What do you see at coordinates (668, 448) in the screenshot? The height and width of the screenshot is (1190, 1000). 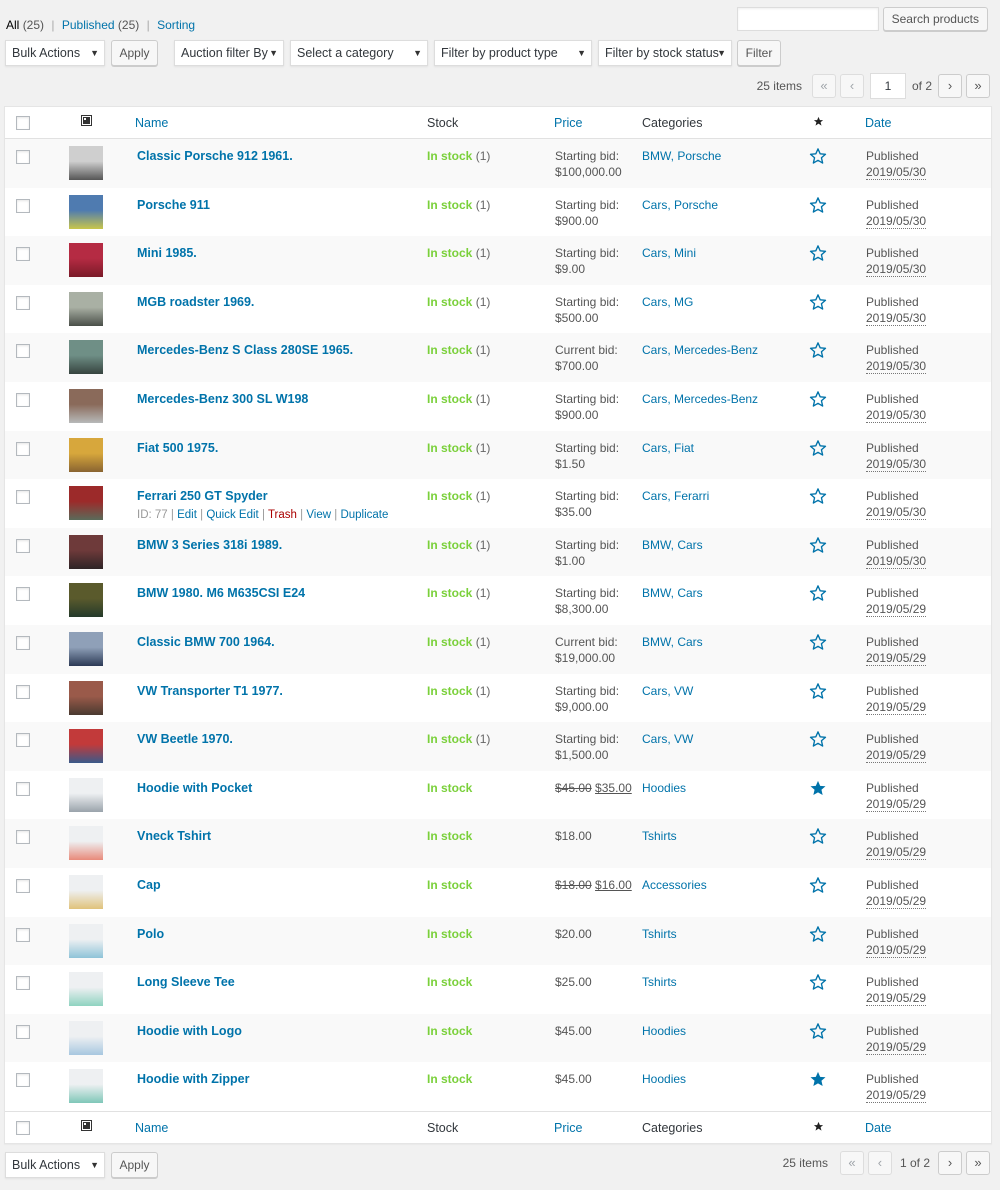 I see `categories-cell: Cars, Fiat` at bounding box center [668, 448].